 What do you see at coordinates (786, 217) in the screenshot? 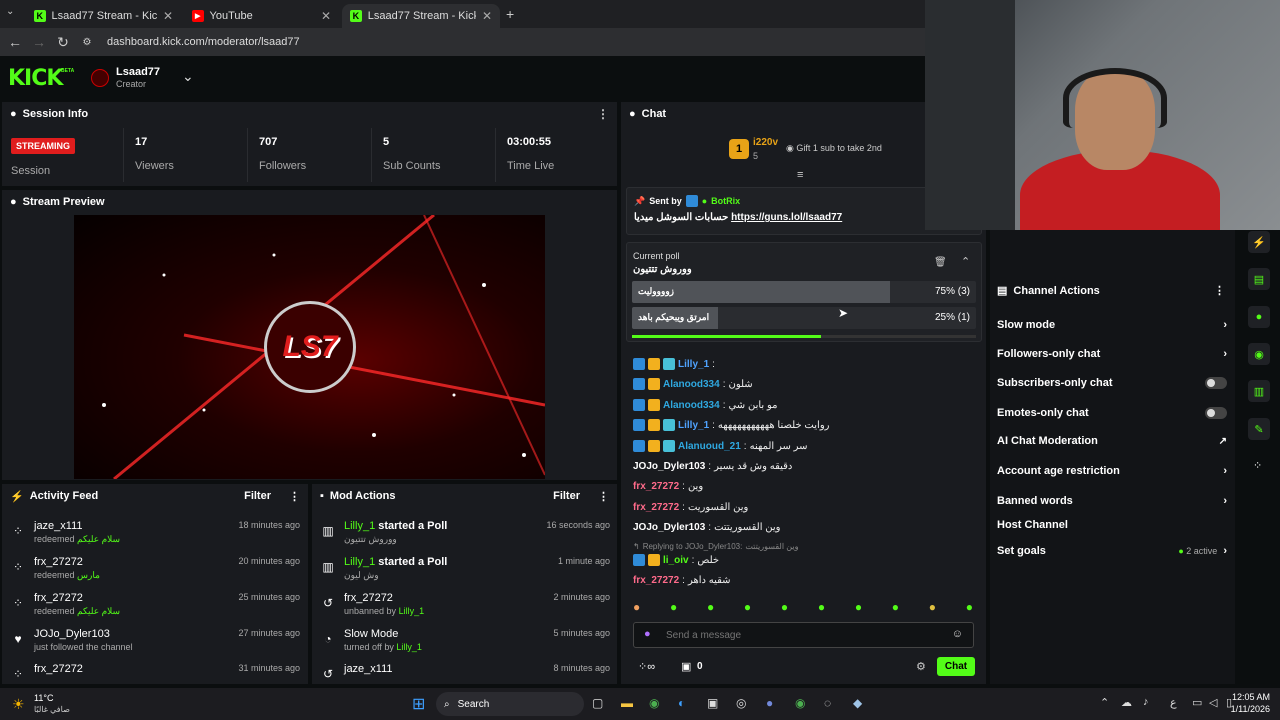
I see `pinned-link: https://guns.lol/lsaad77` at bounding box center [786, 217].